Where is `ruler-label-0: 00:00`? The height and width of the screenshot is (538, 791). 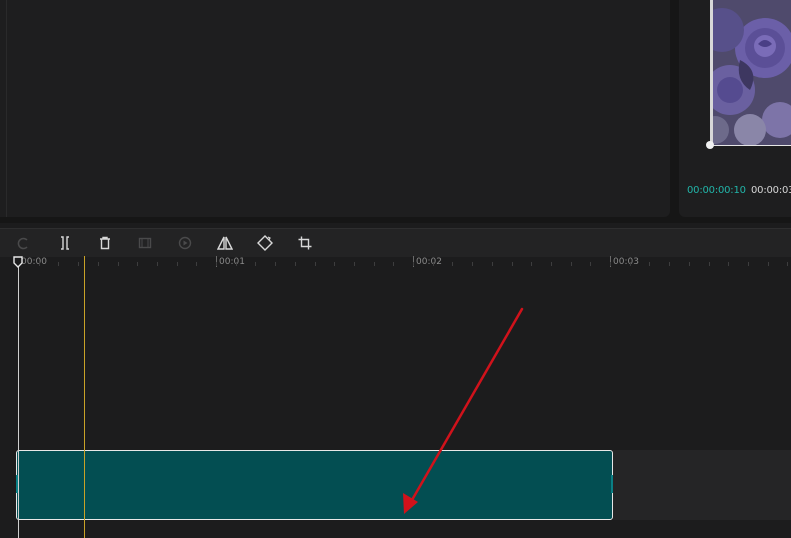
ruler-label-0: 00:00 is located at coordinates (34, 262).